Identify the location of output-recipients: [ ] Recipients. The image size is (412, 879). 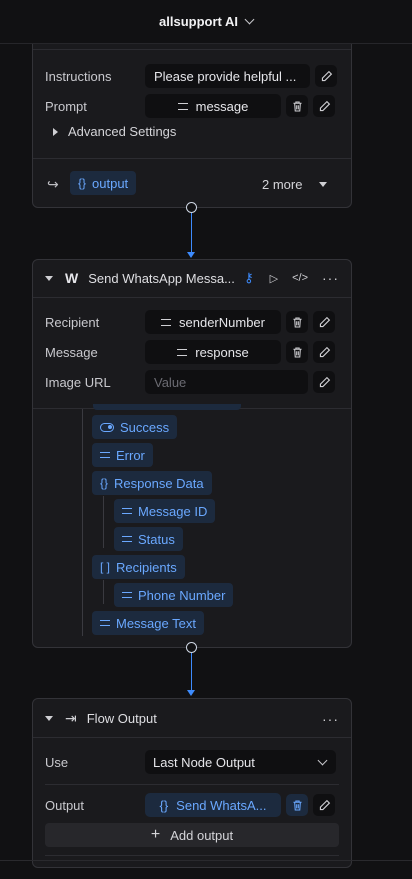
(138, 567).